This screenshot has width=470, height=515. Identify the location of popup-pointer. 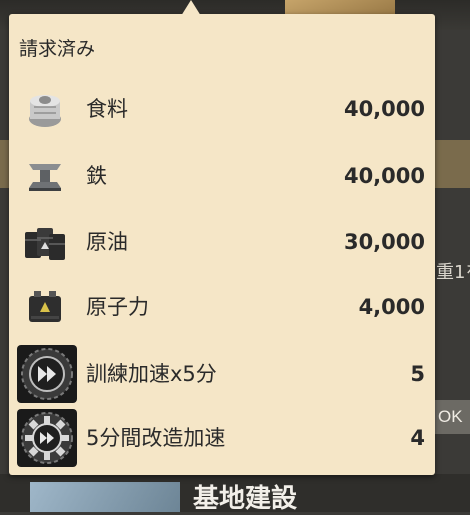
(191, 8).